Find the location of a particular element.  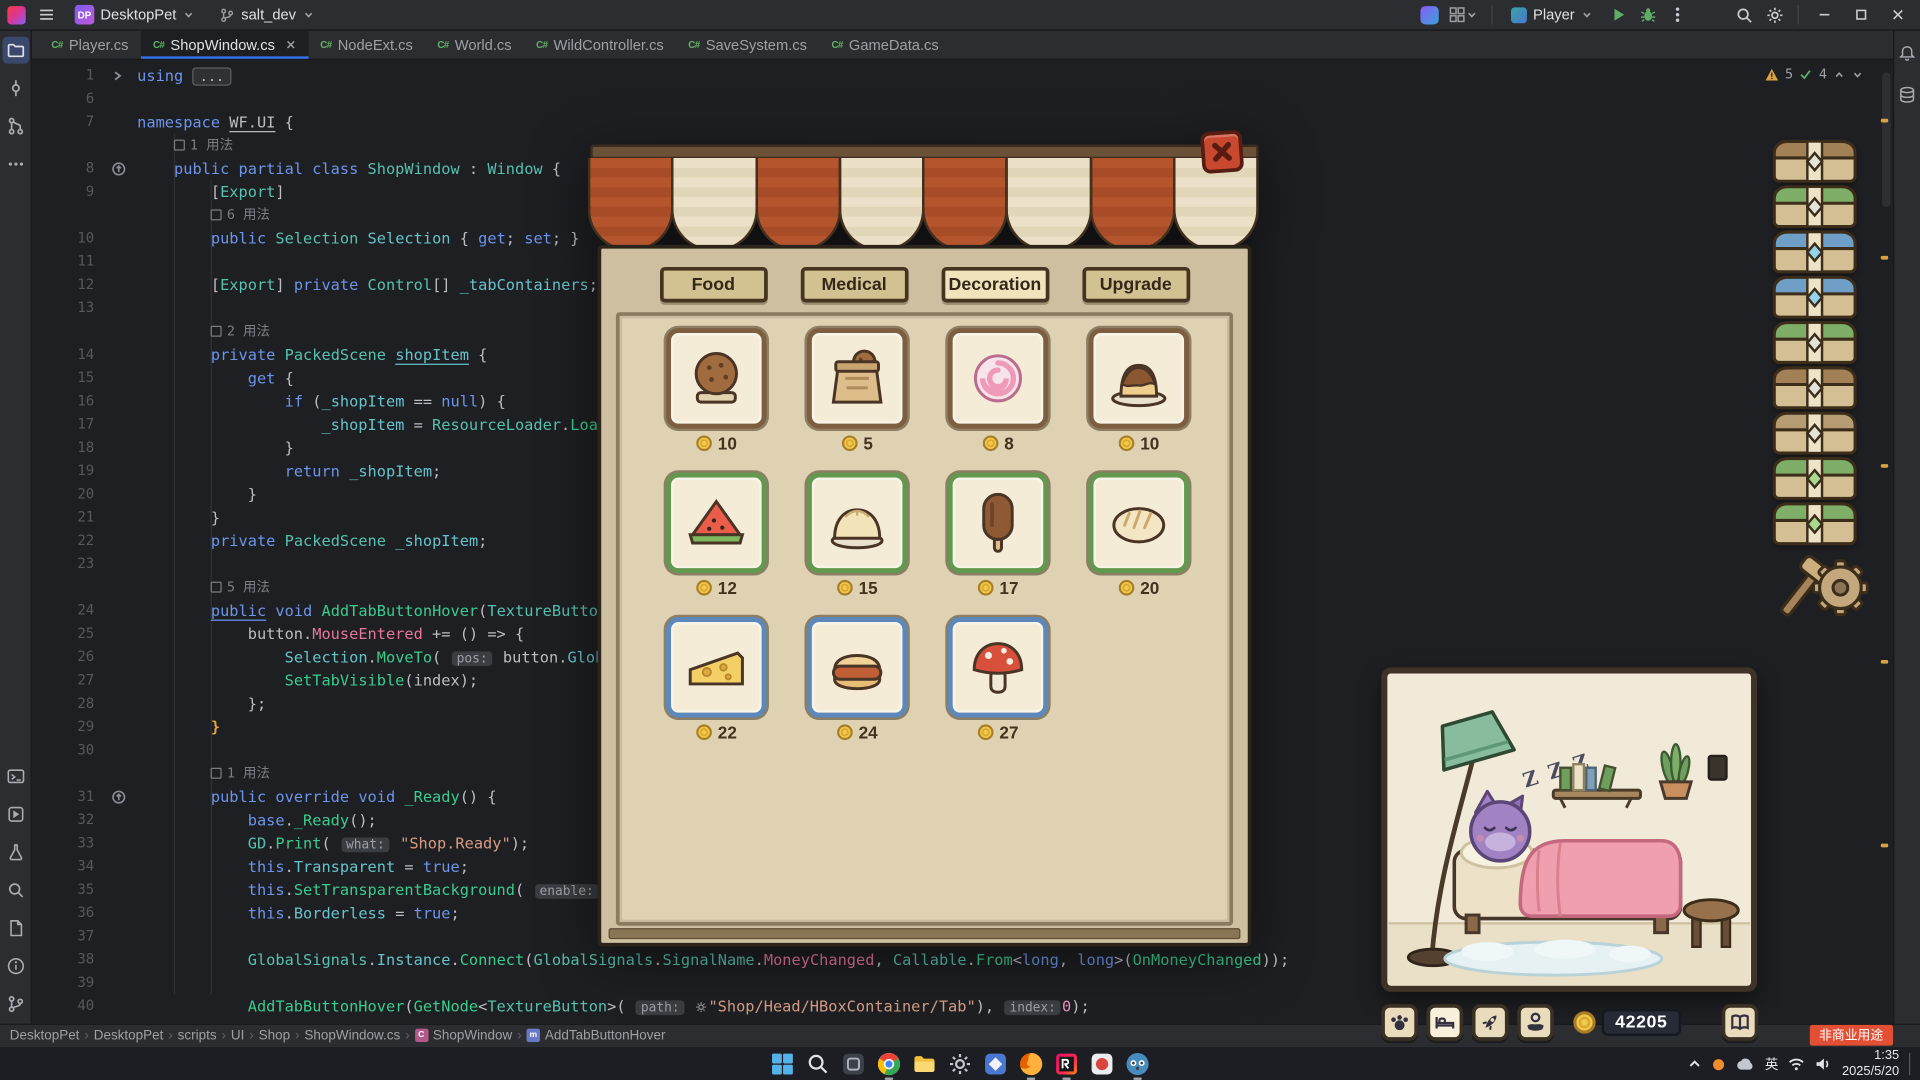

taskbar-app-search is located at coordinates (817, 1063).